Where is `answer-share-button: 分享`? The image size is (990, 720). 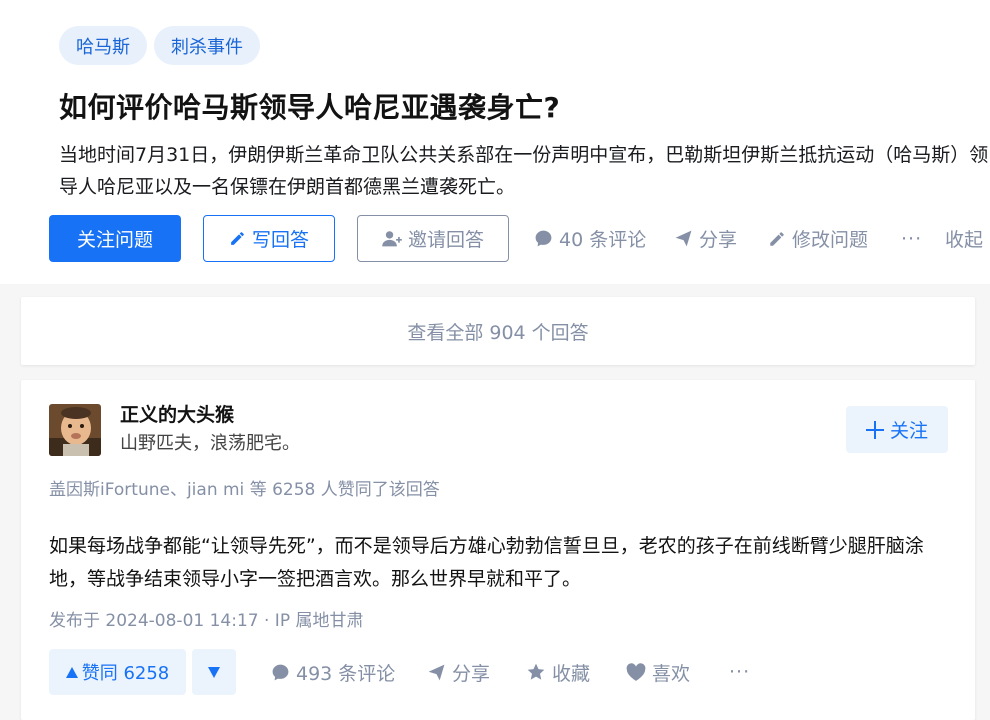
answer-share-button: 分享 is located at coordinates (458, 672).